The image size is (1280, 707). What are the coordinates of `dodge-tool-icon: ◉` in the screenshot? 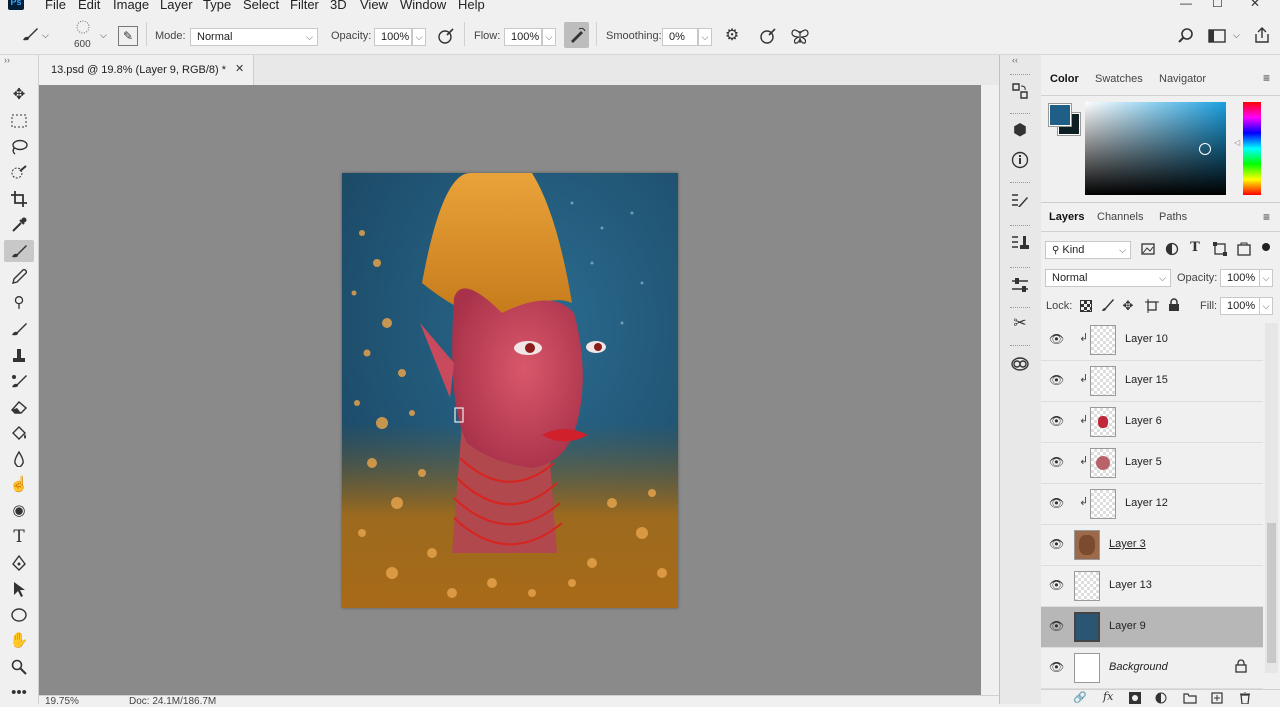 It's located at (19, 511).